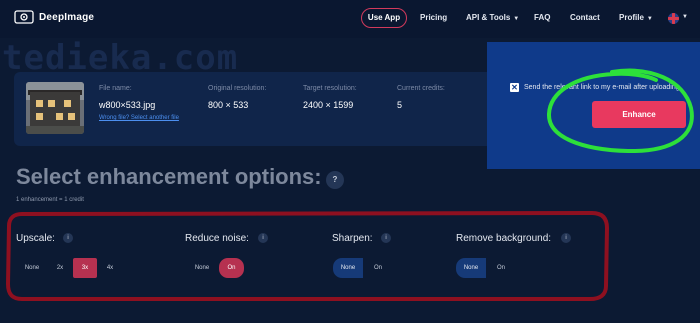 Image resolution: width=700 pixels, height=323 pixels. I want to click on reduce-noise-title: Reduce noise:, so click(217, 238).